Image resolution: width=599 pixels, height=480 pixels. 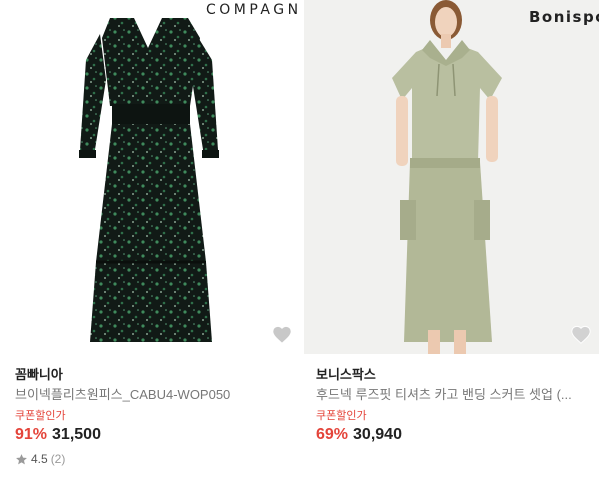 I want to click on rating-value: 4.5, so click(x=39, y=459).